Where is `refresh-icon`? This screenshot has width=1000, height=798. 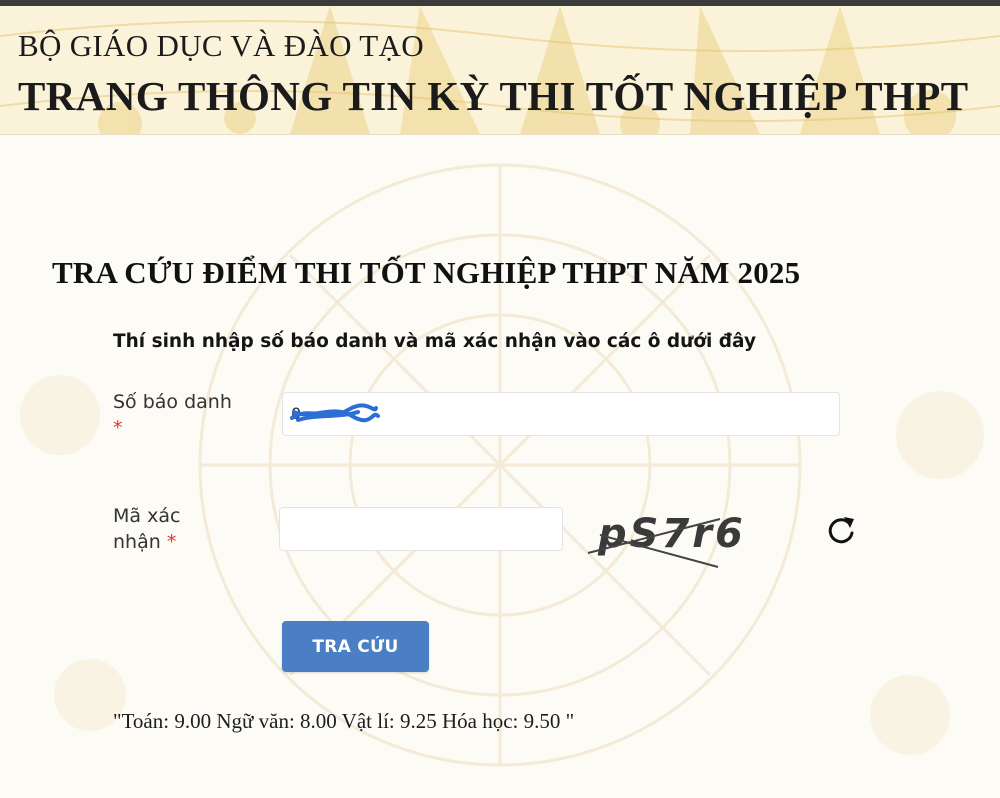
refresh-icon is located at coordinates (841, 530).